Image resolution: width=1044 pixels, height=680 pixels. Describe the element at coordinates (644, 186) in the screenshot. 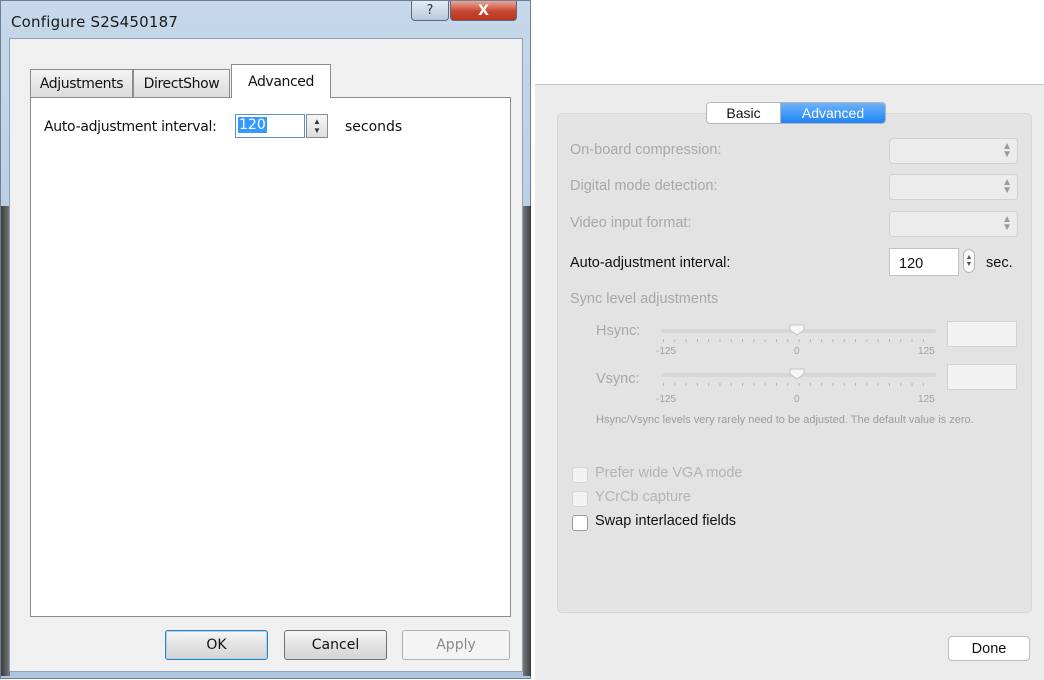

I see `digital-mode-label: Digital mode detection:` at that location.